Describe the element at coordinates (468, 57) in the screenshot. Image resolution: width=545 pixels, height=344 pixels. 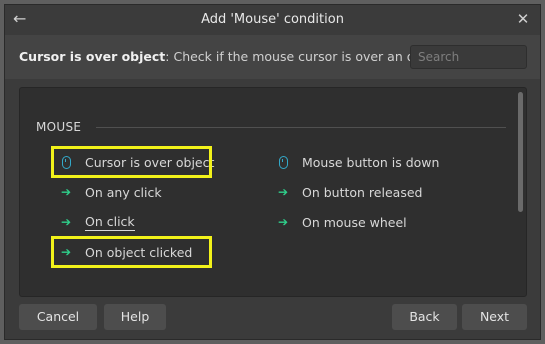
I see `search-input` at that location.